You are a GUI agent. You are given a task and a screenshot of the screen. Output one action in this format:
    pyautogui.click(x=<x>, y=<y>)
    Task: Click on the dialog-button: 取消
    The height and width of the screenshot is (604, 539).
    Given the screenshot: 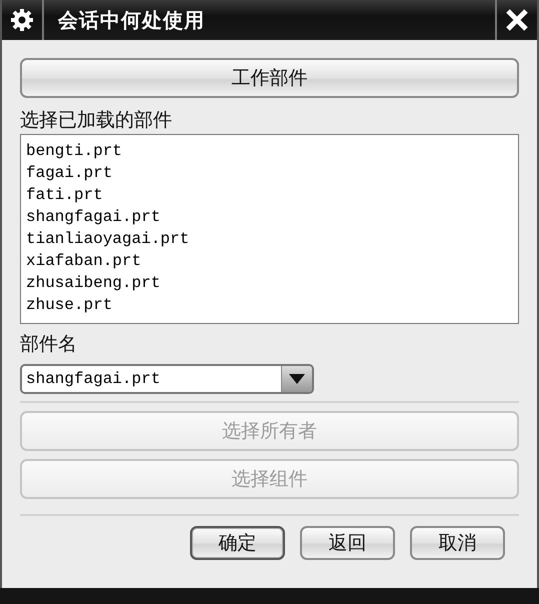 What is the action you would take?
    pyautogui.click(x=457, y=543)
    